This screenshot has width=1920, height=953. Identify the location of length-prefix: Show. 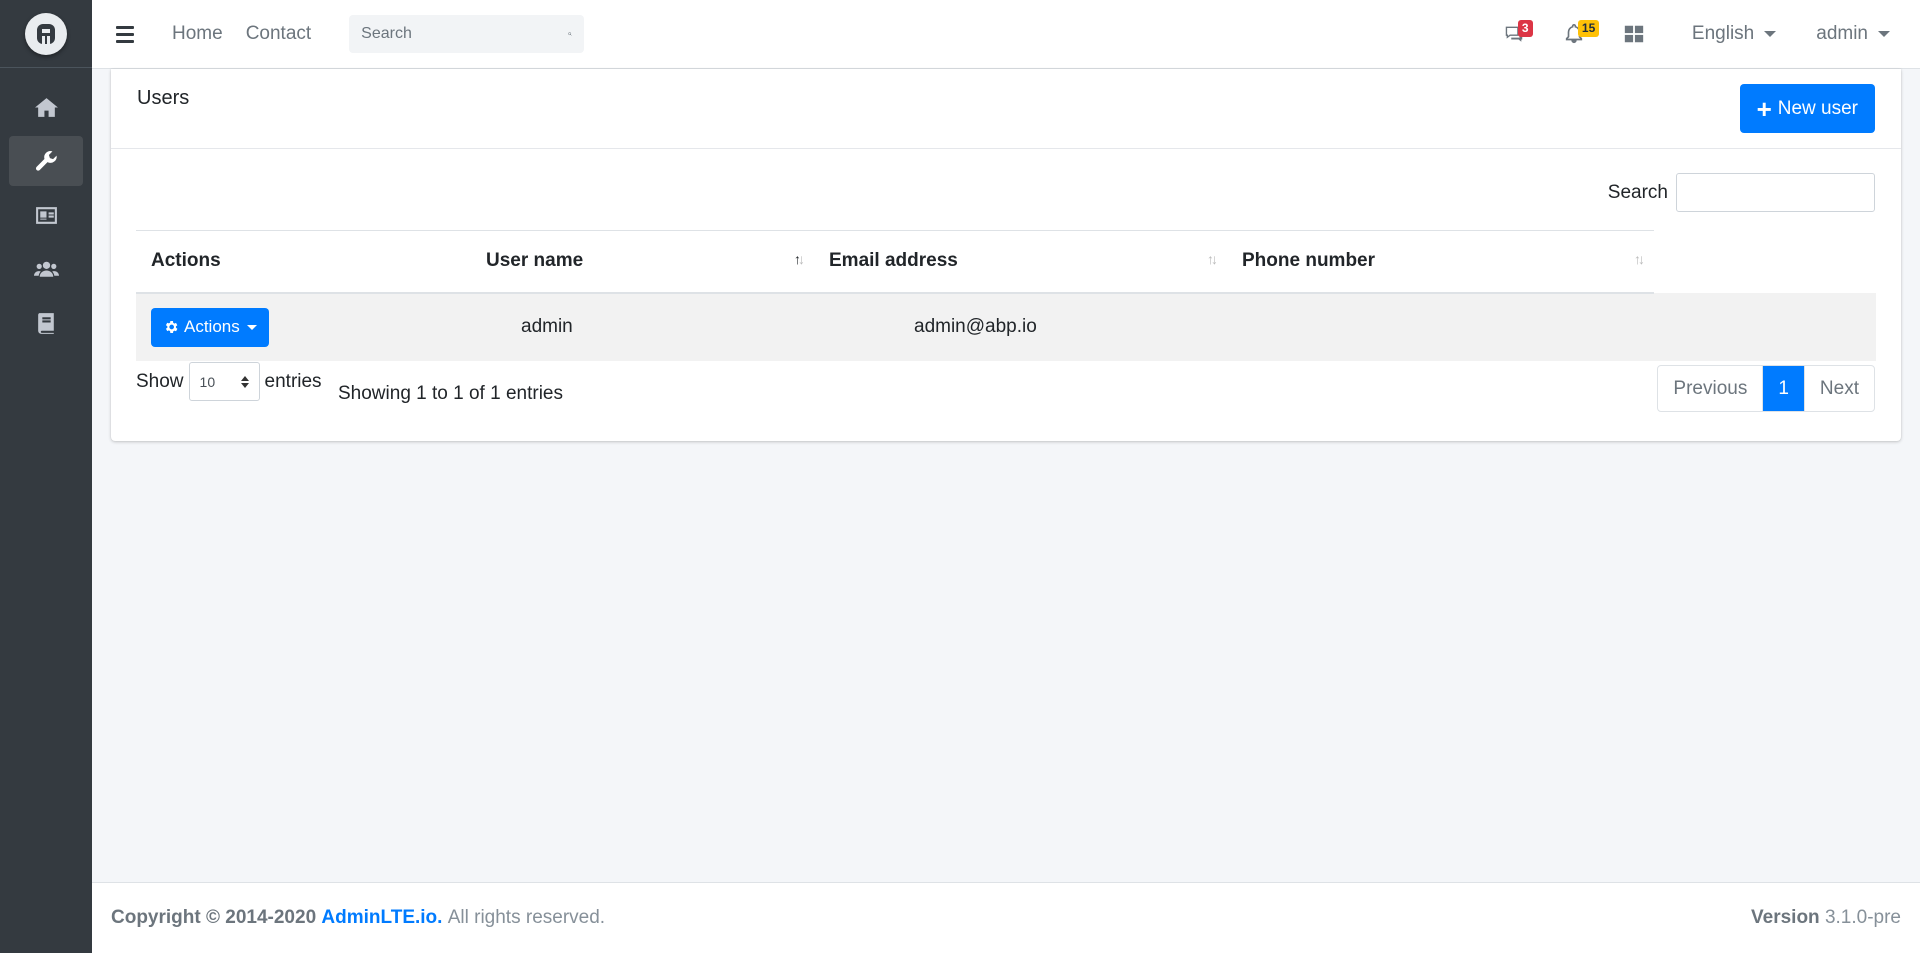
(160, 381).